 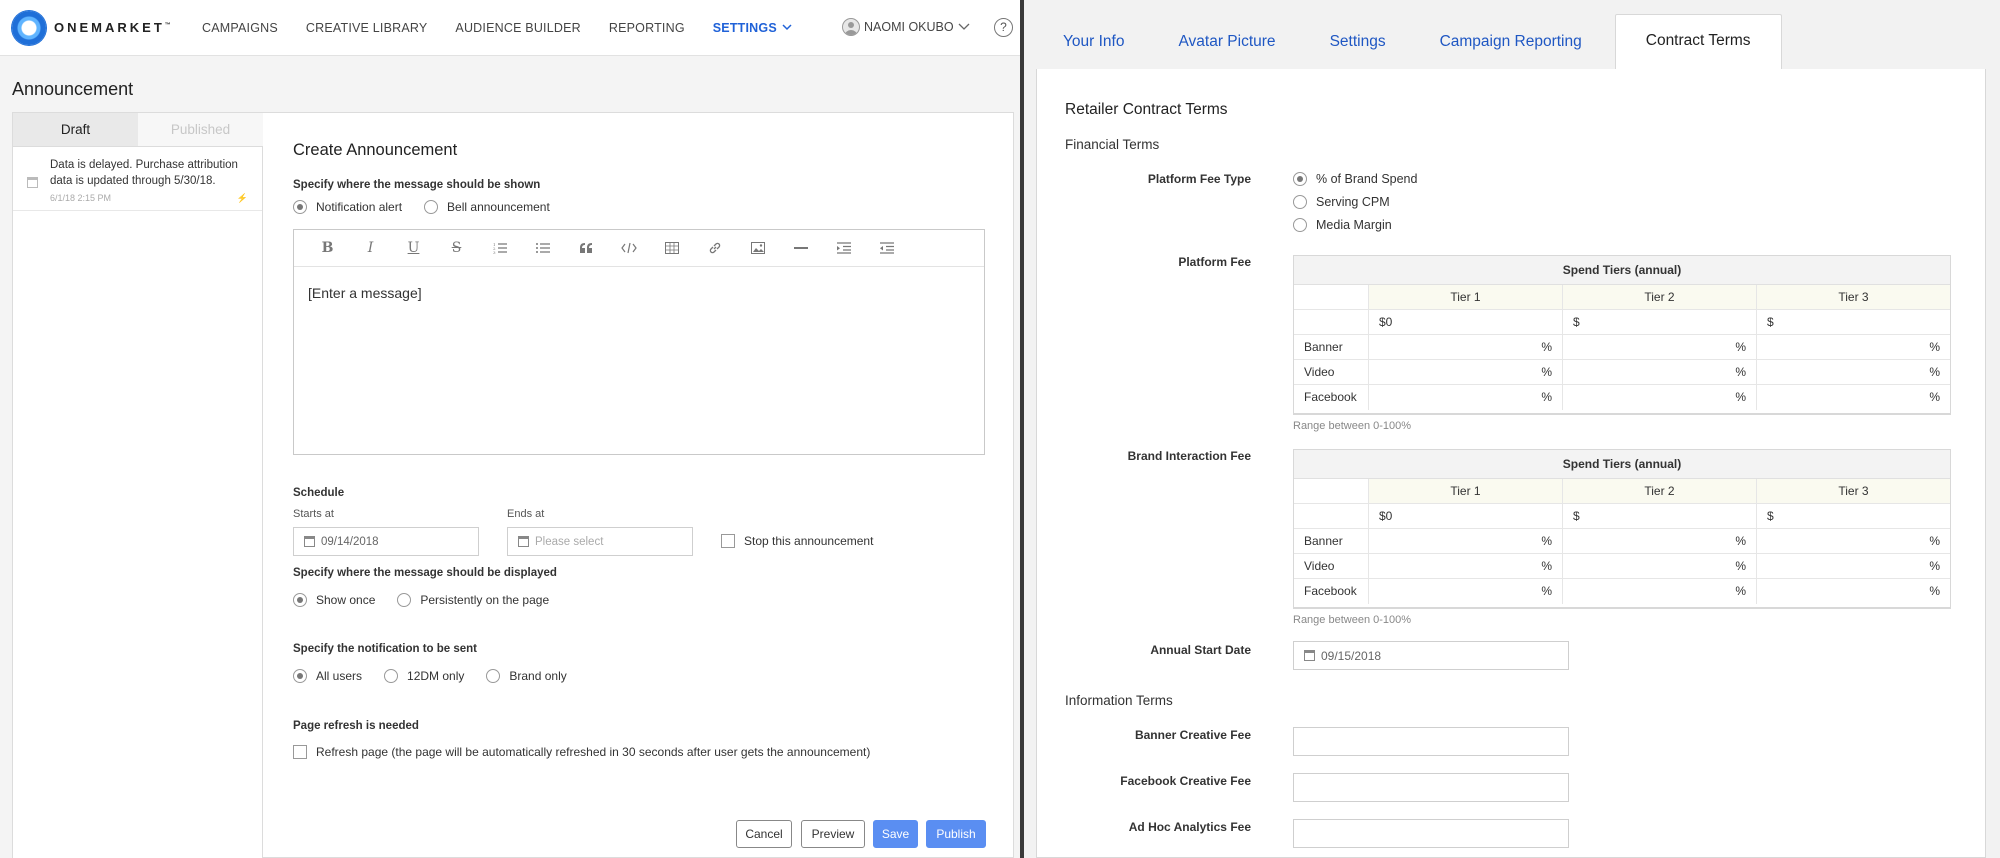 I want to click on logo: ONEMARKET™, so click(x=107, y=27).